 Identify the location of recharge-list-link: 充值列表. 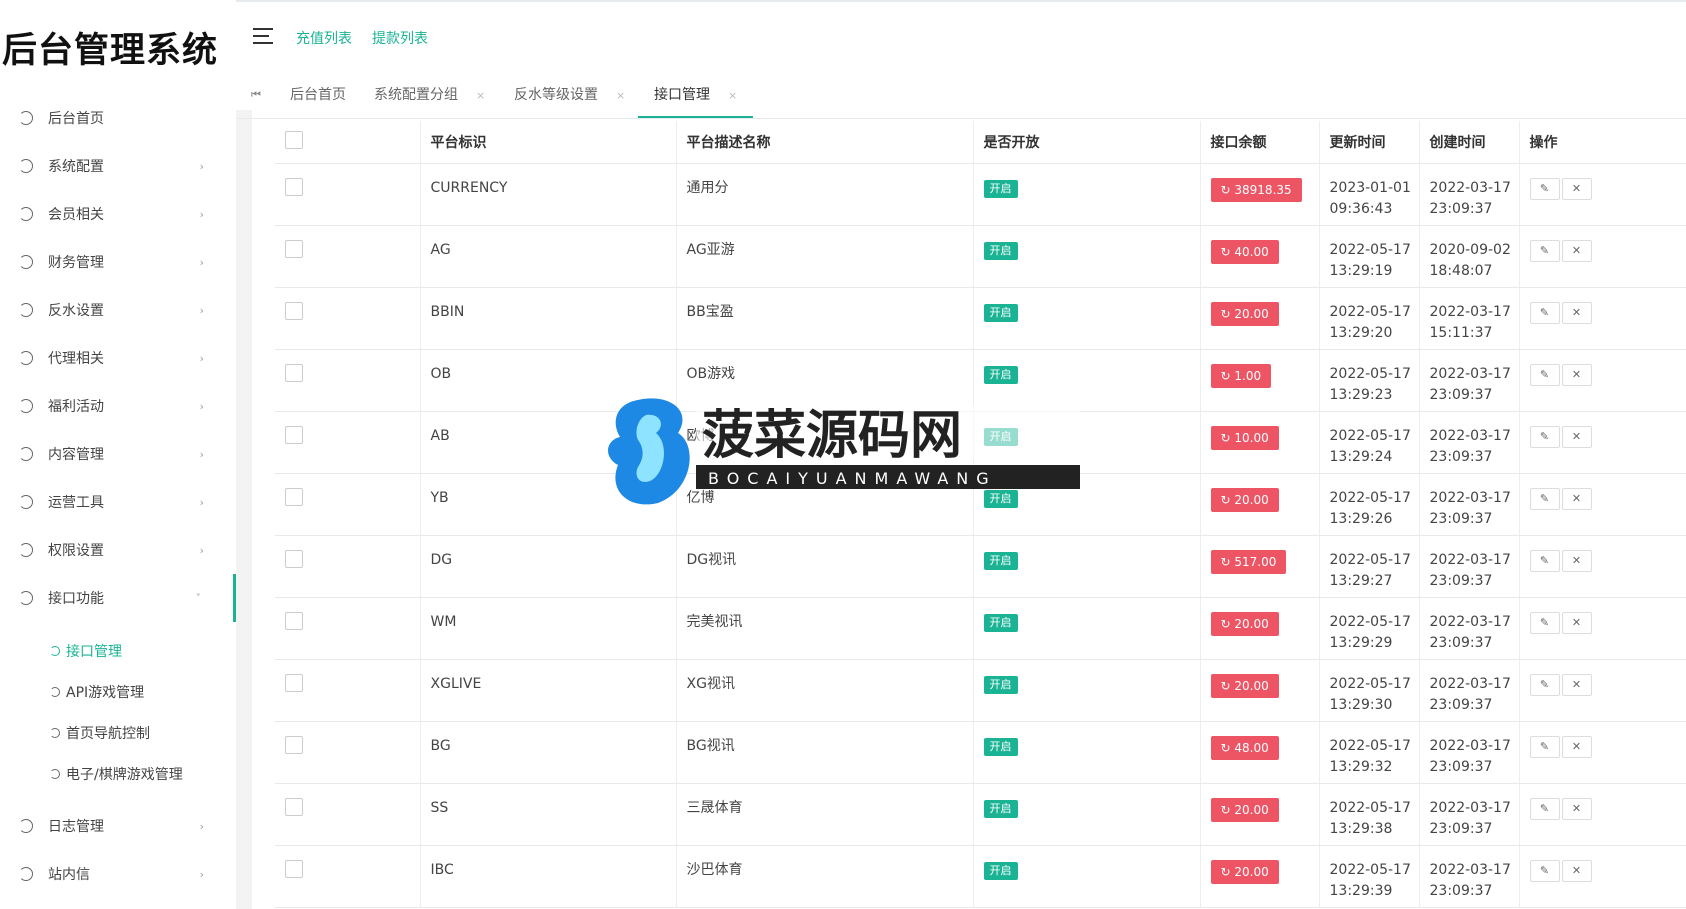
(324, 38).